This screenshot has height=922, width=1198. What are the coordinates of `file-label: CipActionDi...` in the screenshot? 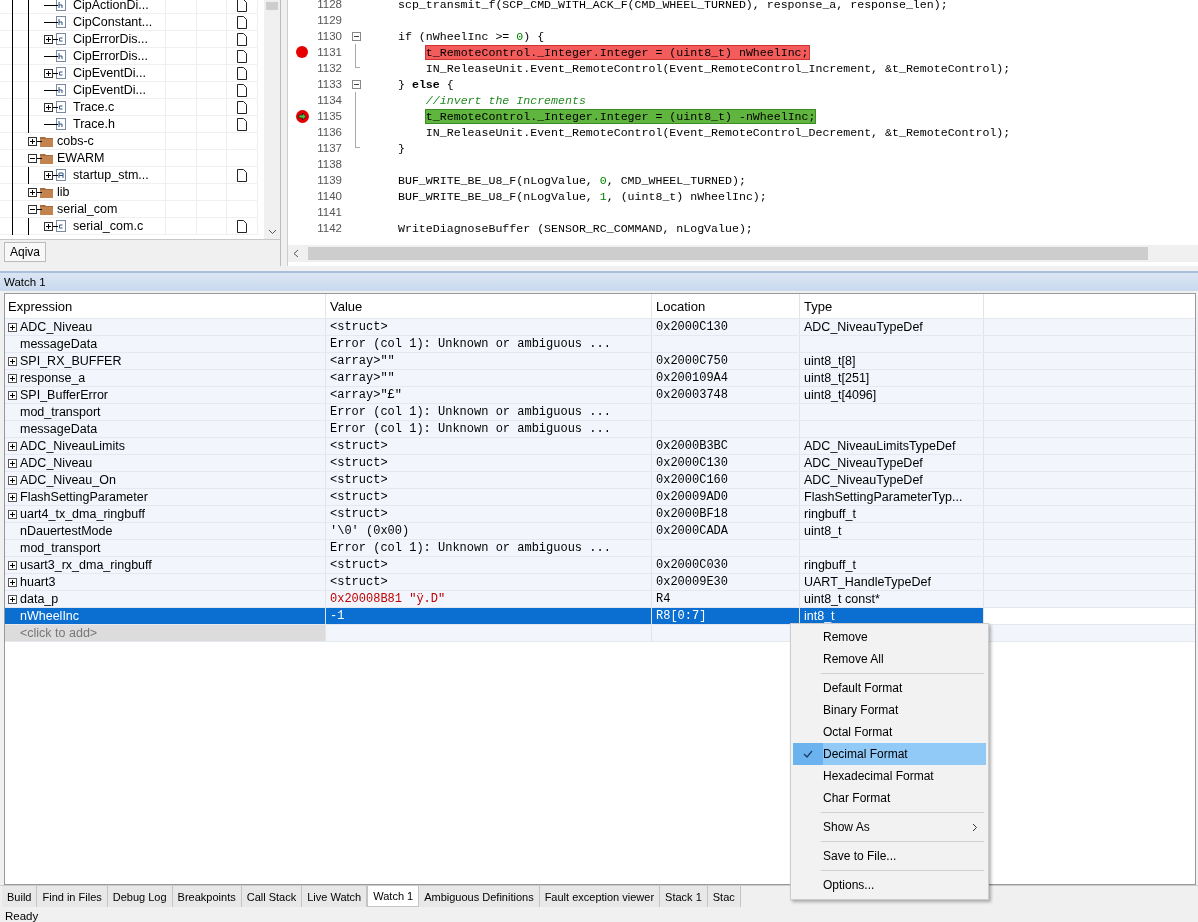 It's located at (110, 6).